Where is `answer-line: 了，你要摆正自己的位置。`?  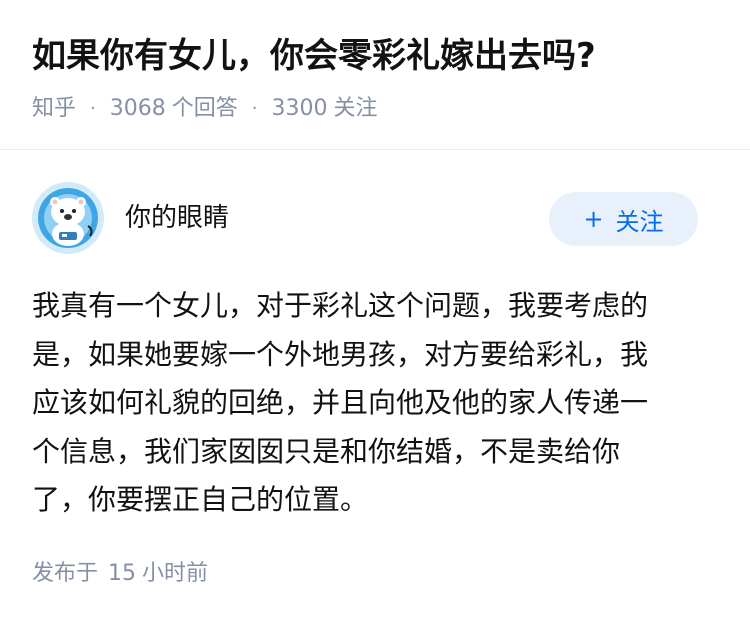 answer-line: 了，你要摆正自己的位置。 is located at coordinates (200, 499).